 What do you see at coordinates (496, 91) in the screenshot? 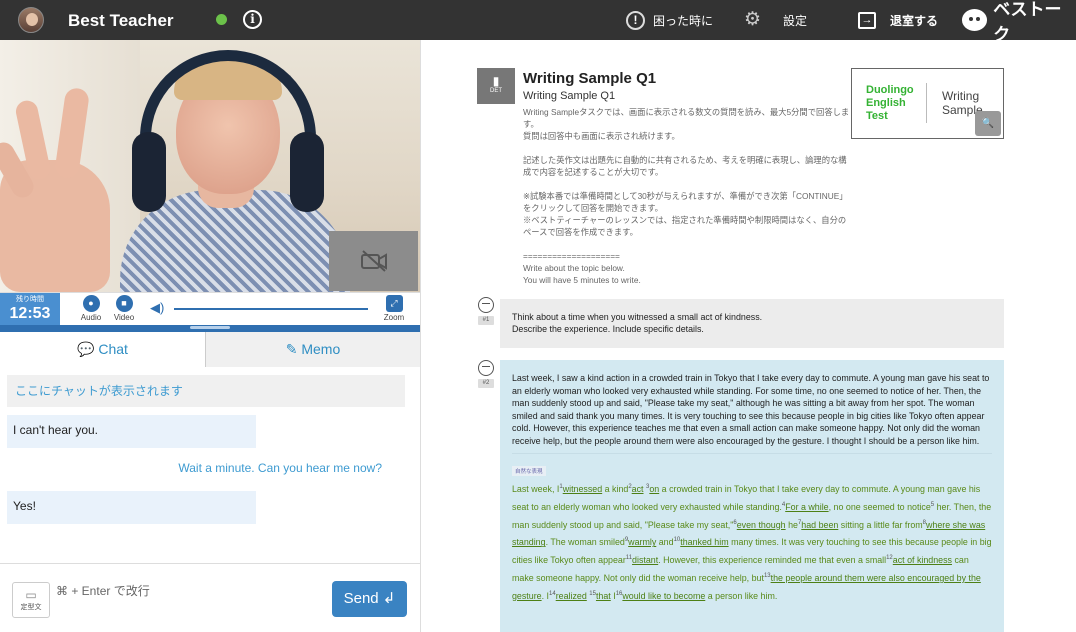
I see `det-badge-label: DET` at bounding box center [496, 91].